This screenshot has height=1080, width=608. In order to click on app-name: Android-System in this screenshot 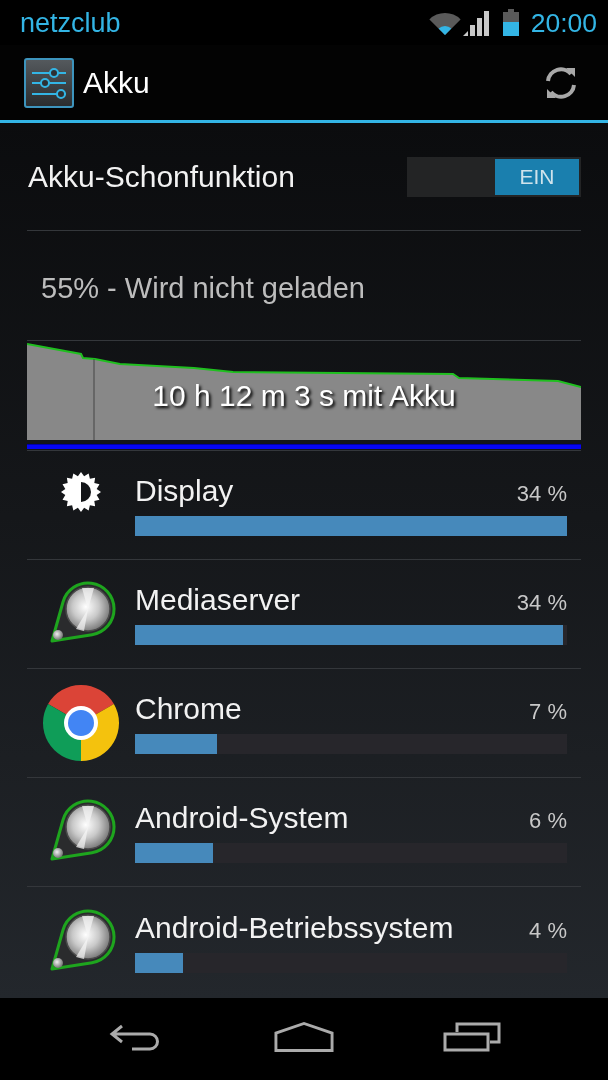, I will do `click(242, 818)`.